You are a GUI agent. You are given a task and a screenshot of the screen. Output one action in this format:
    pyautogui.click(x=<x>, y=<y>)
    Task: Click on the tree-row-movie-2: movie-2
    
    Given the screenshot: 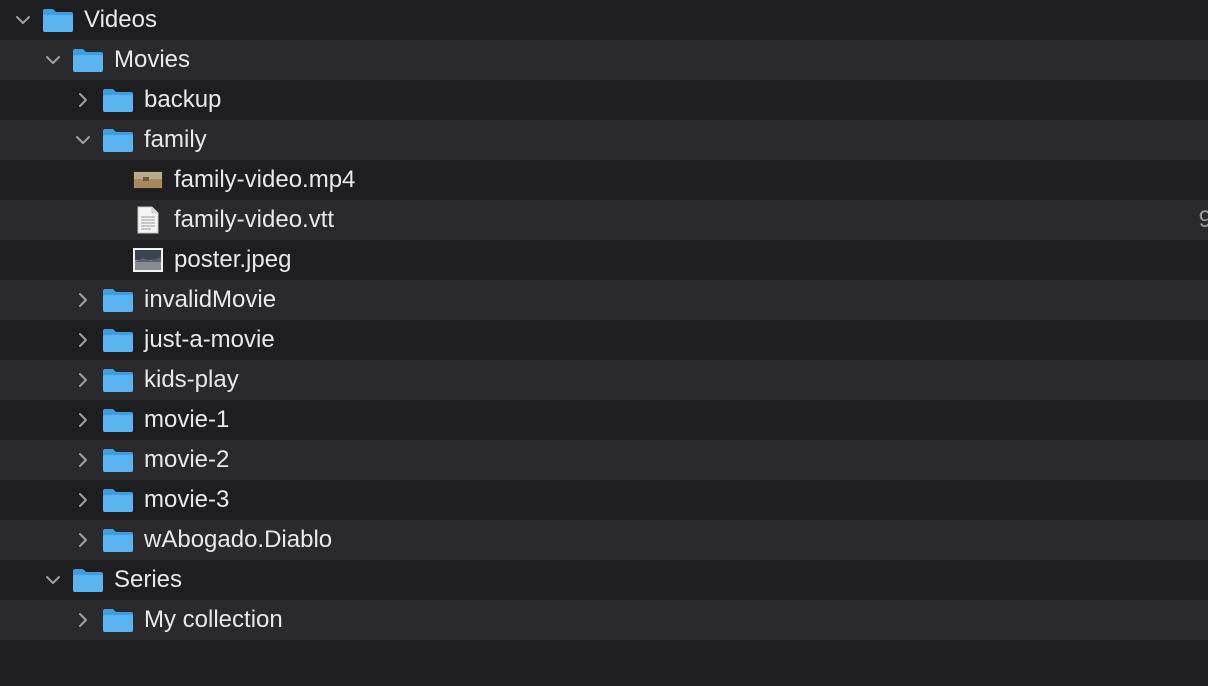 What is the action you would take?
    pyautogui.click(x=604, y=460)
    